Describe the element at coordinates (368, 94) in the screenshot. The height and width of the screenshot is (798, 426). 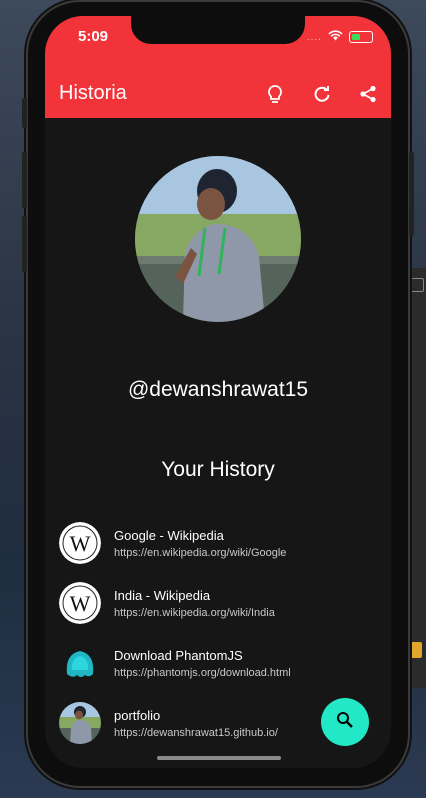
I see `share-icon` at that location.